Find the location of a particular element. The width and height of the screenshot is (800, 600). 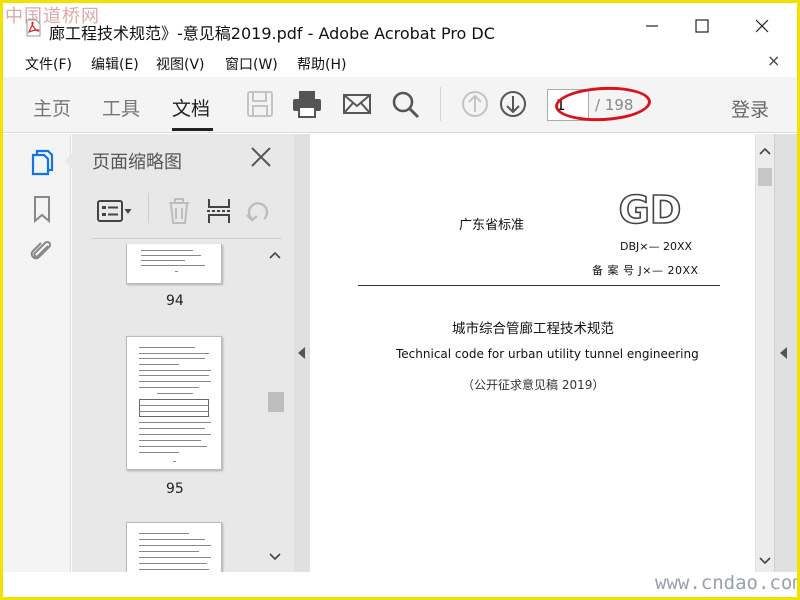

menu-help: 帮助(H) is located at coordinates (321, 64).